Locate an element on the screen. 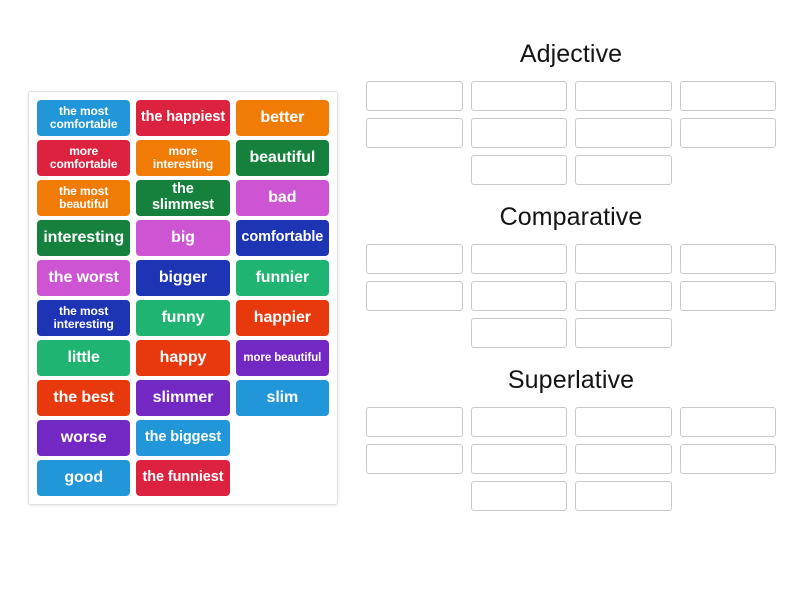 The height and width of the screenshot is (600, 800). word-tile-slot: happy is located at coordinates (182, 358).